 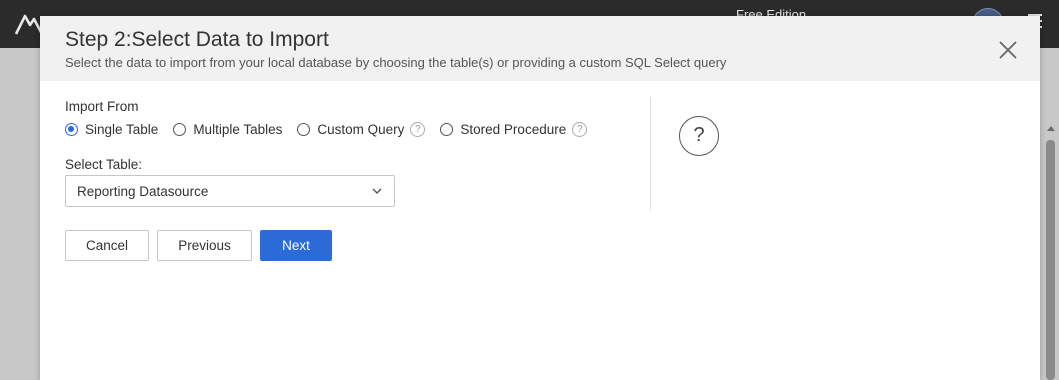 I want to click on radio-multiple-tables: Multiple Tables, so click(x=227, y=129).